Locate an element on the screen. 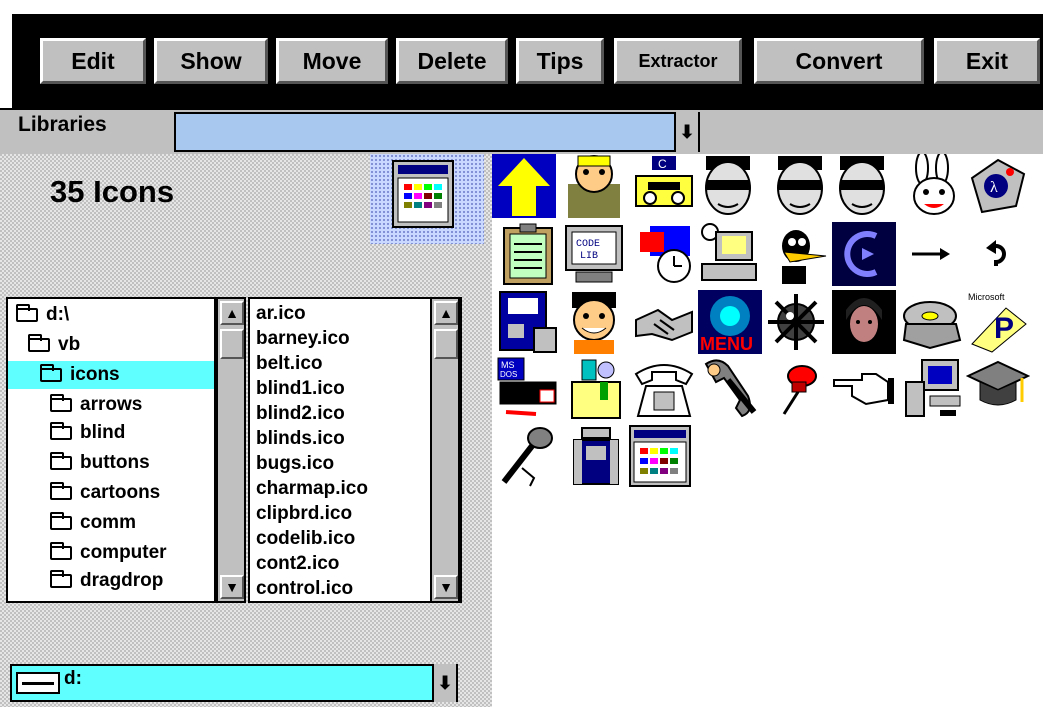 The image size is (1043, 707). delete-button: Delete is located at coordinates (452, 61).